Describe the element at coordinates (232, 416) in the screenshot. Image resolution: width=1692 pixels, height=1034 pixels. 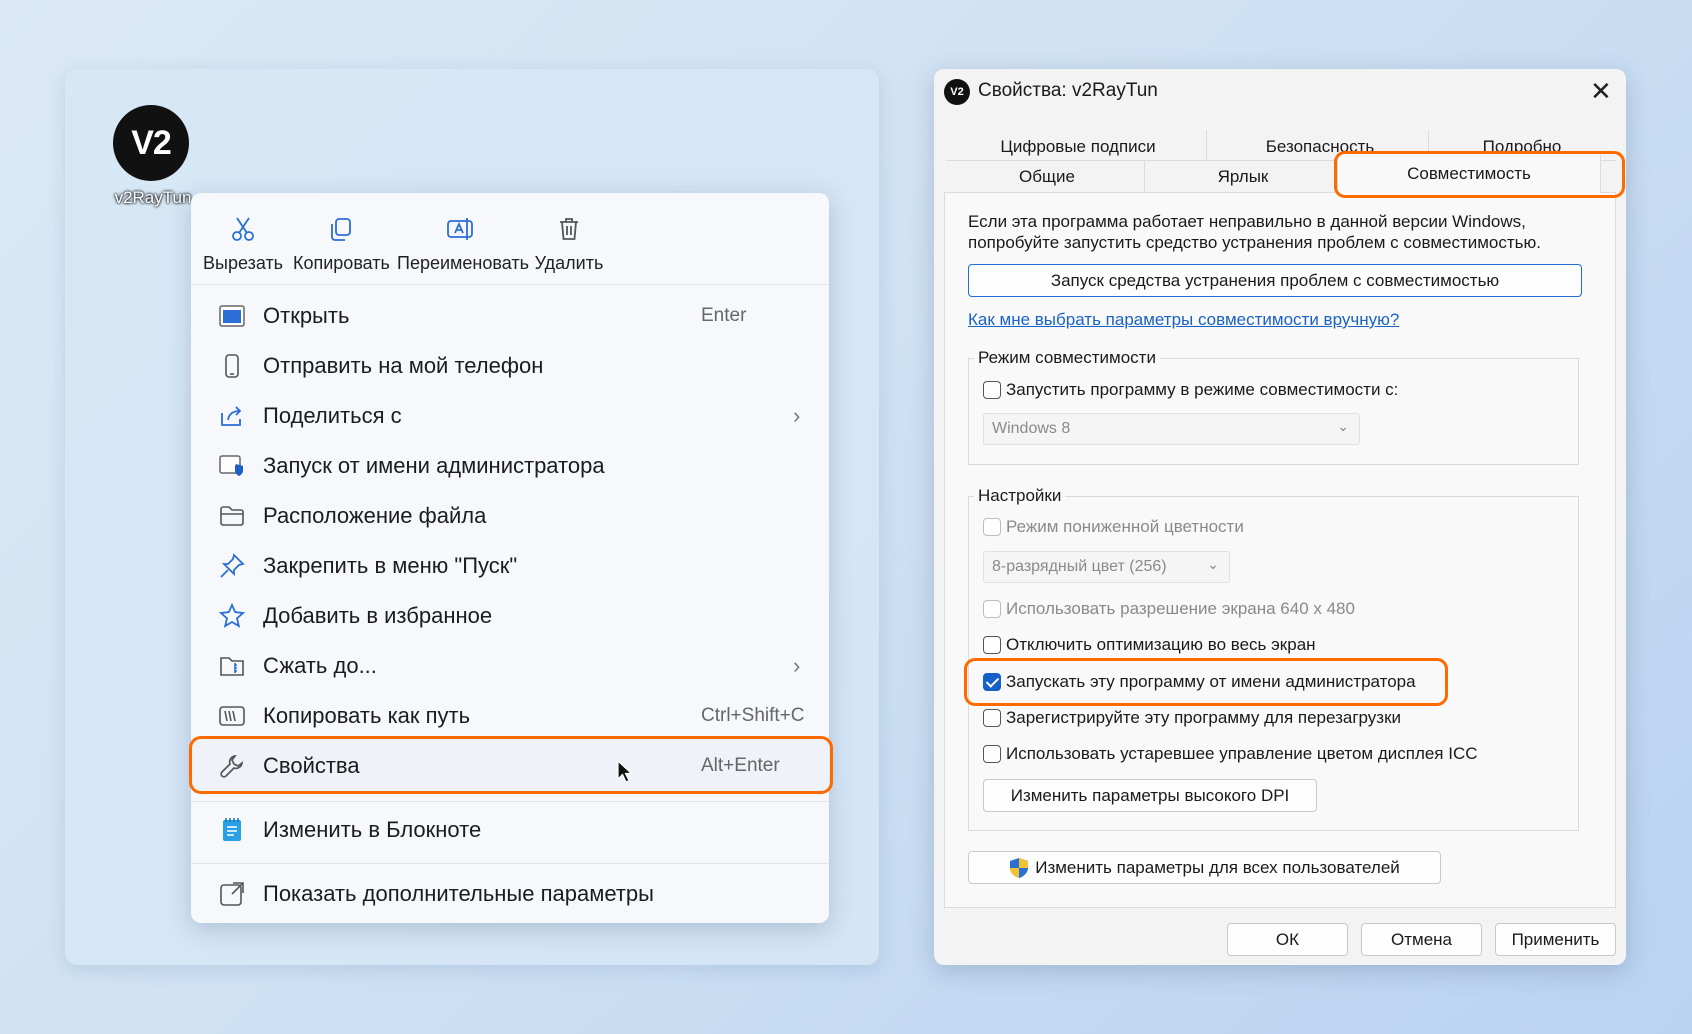
I see `share-icon` at that location.